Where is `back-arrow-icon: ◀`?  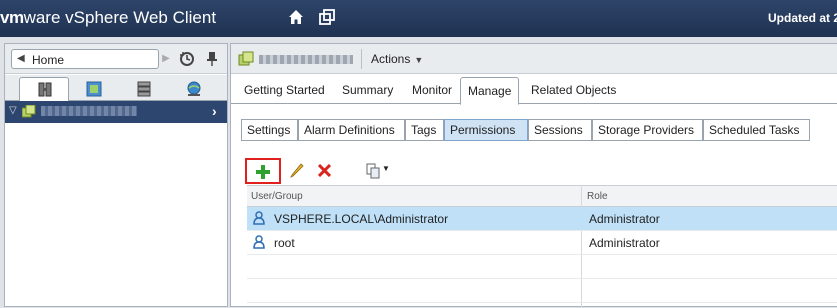
back-arrow-icon: ◀ is located at coordinates (21, 58).